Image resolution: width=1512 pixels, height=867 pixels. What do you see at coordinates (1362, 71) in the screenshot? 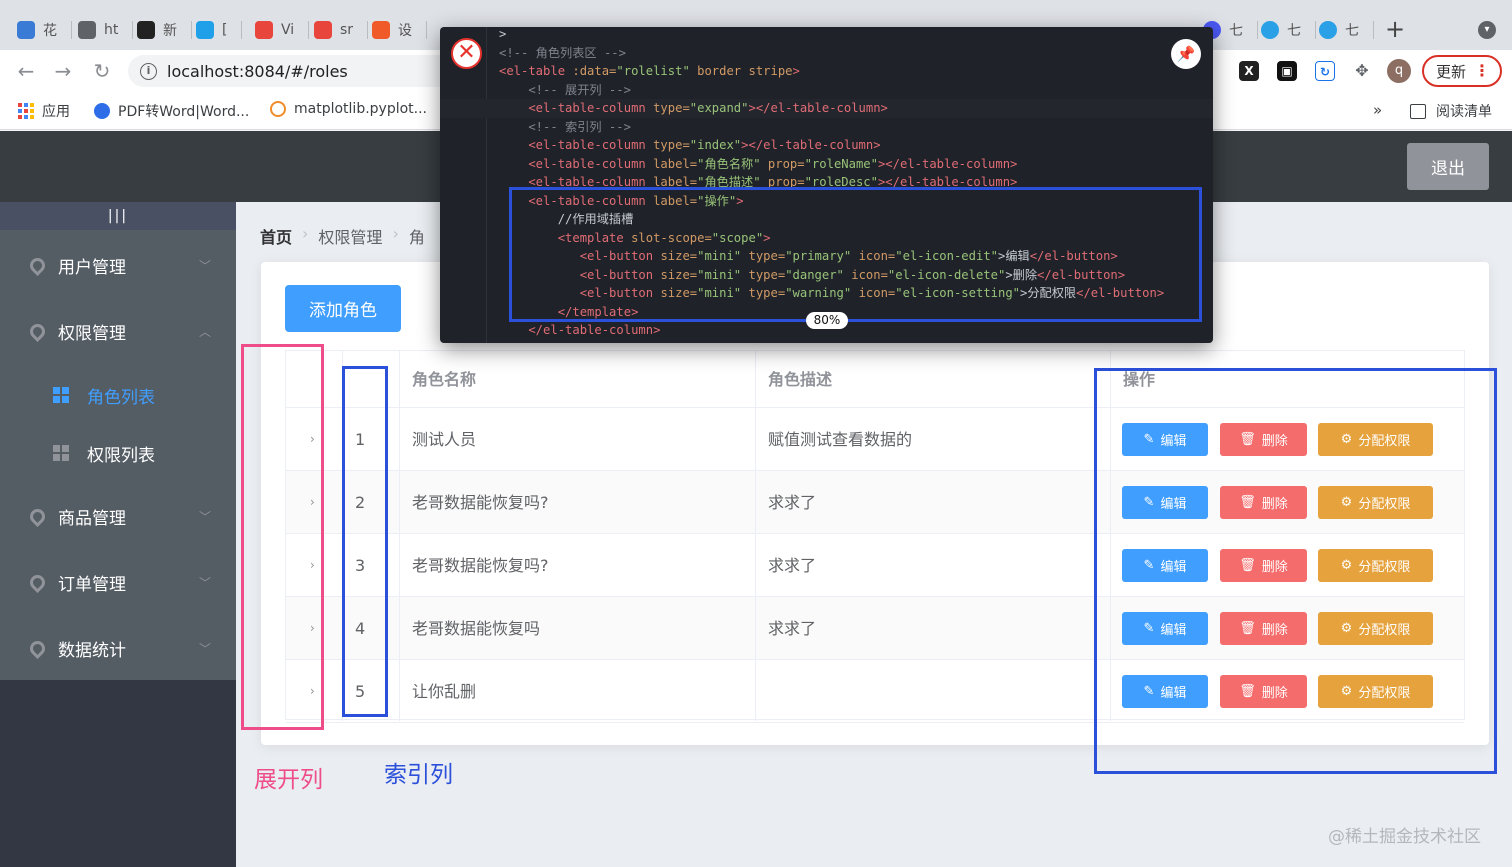
I see `extensions-puzzle-icon: ✥` at bounding box center [1362, 71].